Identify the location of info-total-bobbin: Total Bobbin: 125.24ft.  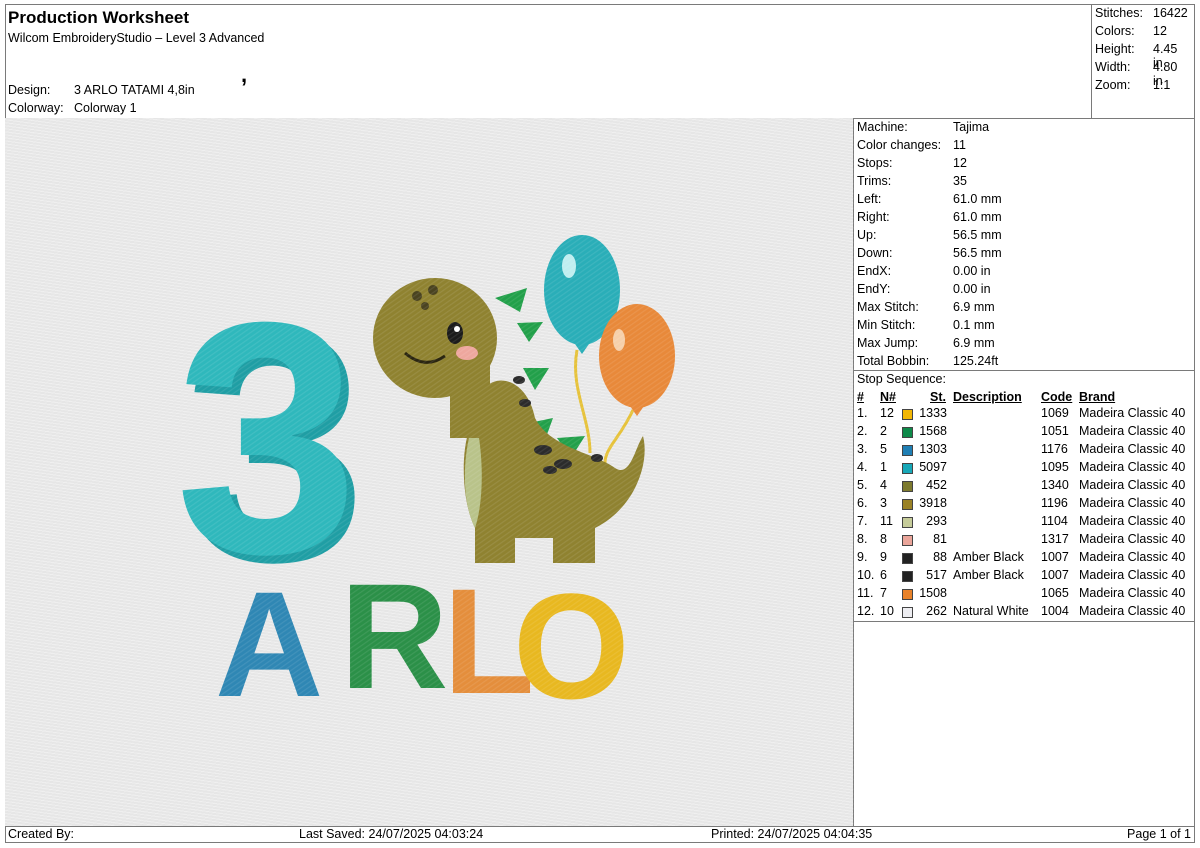
(928, 361).